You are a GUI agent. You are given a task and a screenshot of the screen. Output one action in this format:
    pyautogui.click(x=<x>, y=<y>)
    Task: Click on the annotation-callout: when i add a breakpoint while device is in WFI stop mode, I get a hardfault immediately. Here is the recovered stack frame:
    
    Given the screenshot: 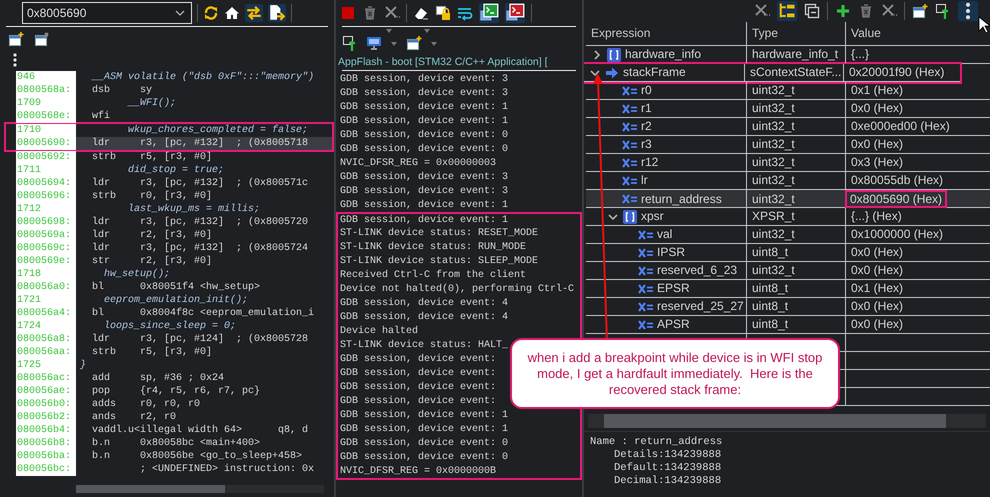 What is the action you would take?
    pyautogui.click(x=675, y=373)
    